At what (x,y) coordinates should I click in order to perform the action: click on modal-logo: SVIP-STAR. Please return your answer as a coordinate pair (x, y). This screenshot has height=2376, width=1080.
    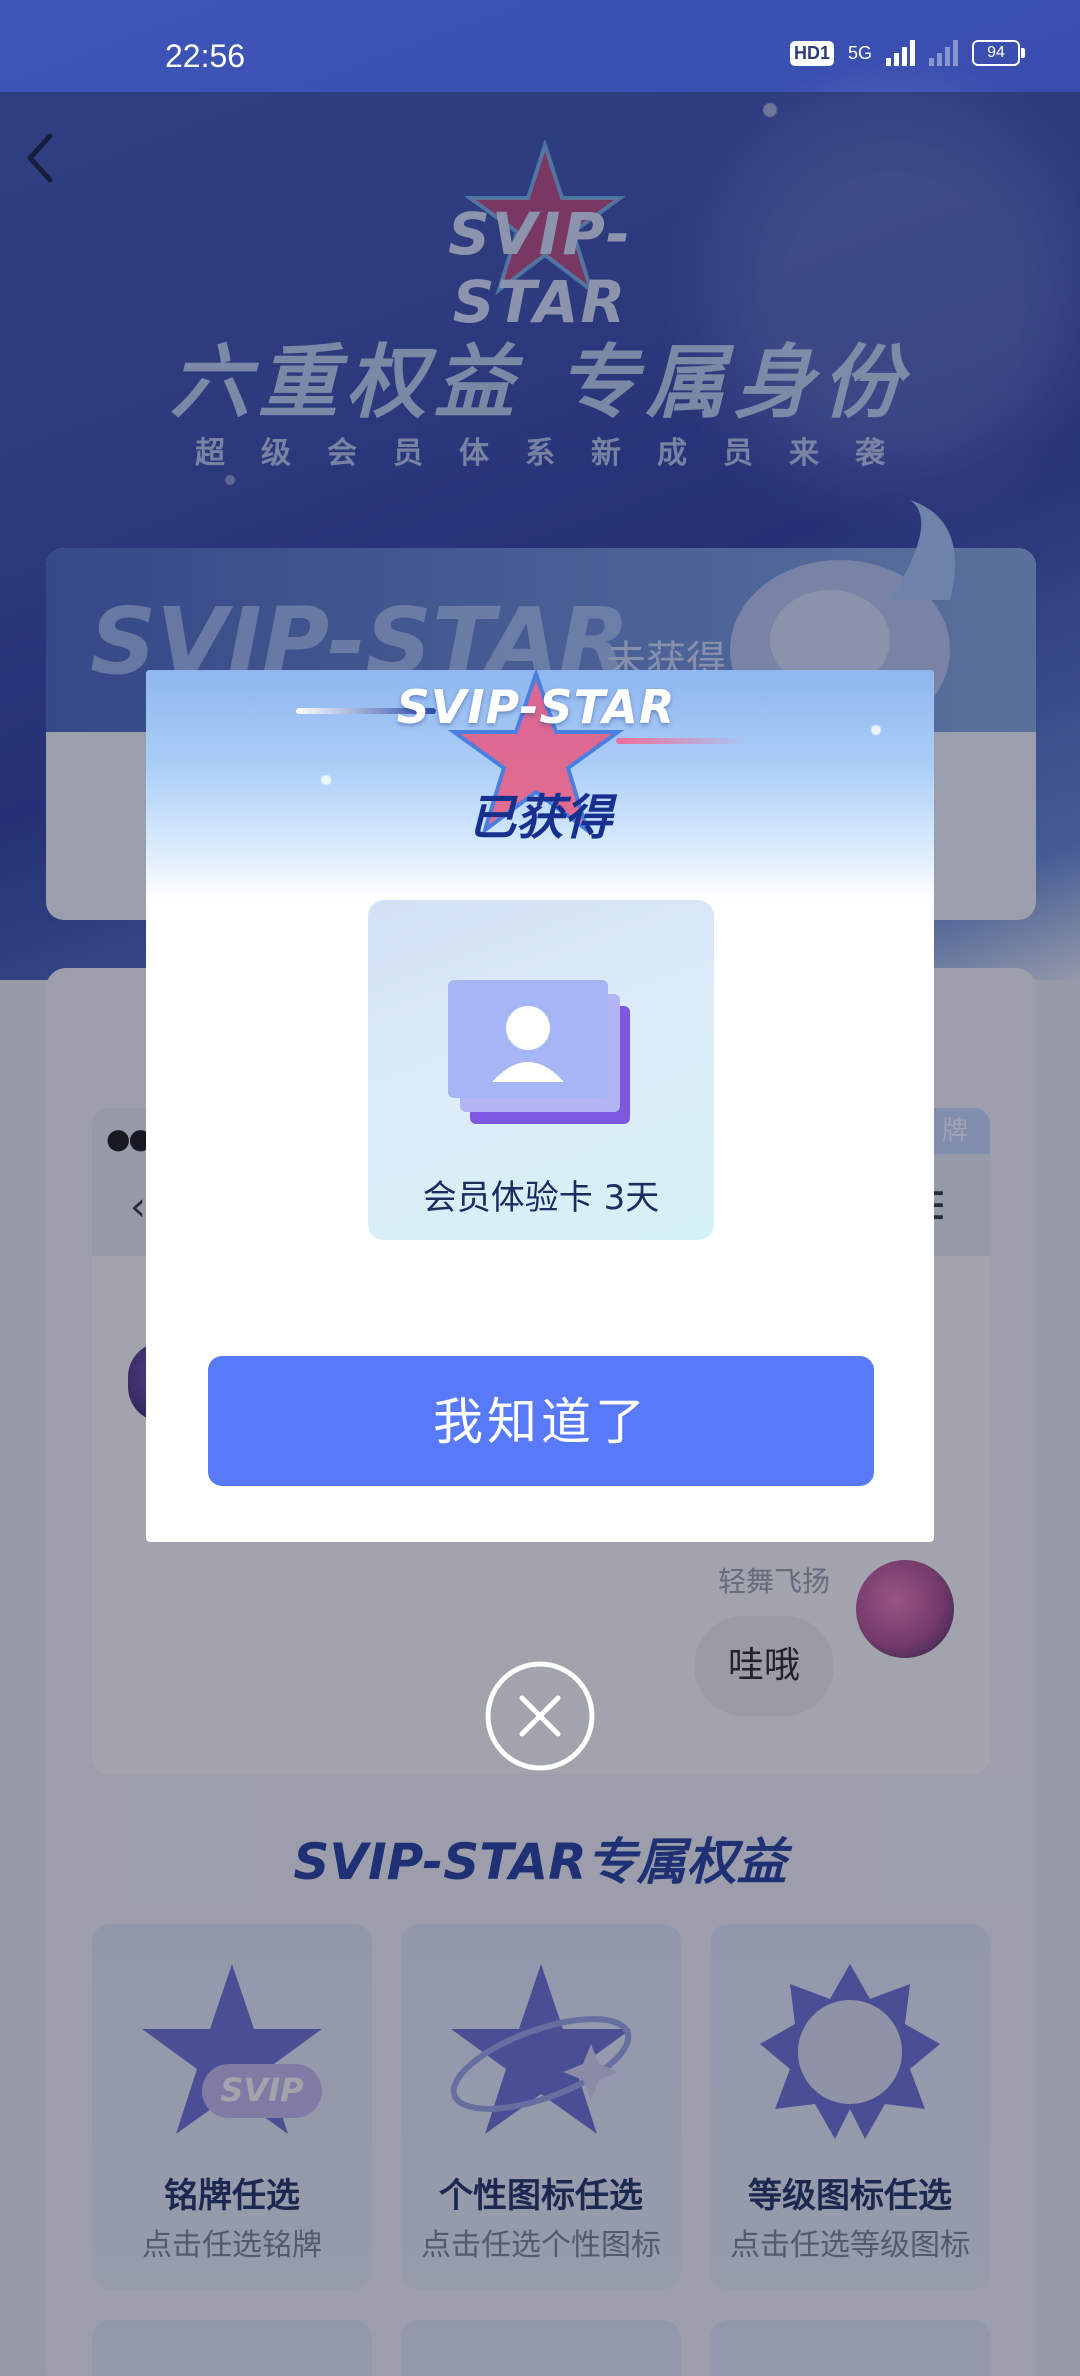
    Looking at the image, I should click on (536, 707).